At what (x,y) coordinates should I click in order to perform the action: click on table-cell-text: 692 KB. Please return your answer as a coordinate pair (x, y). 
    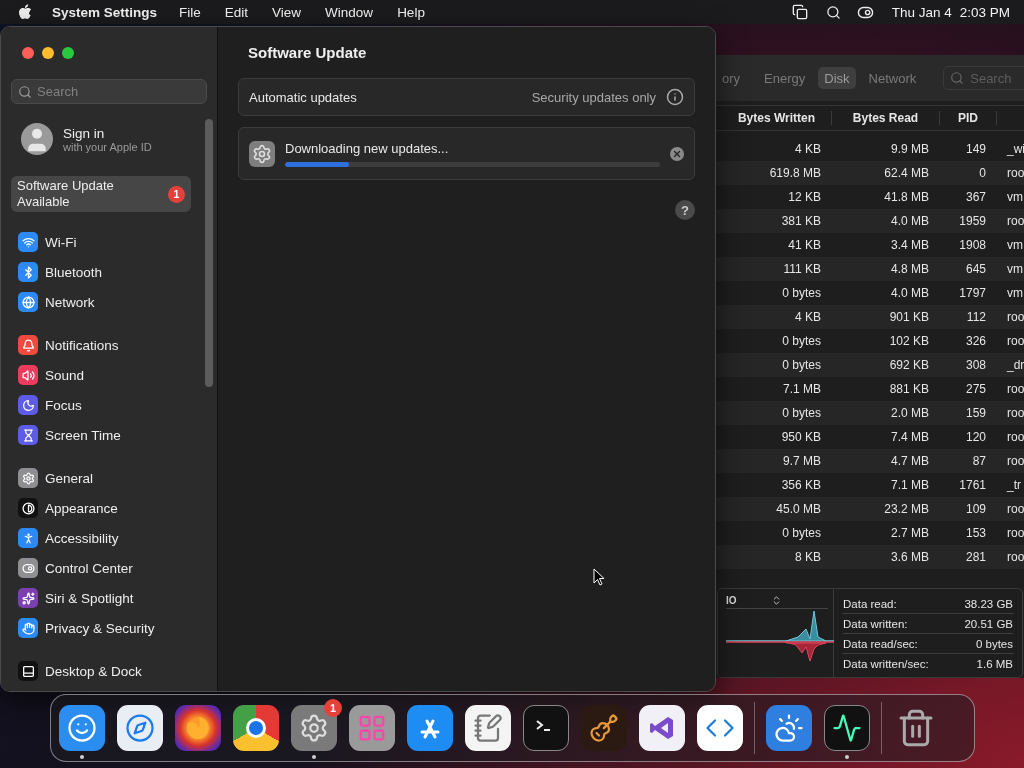
    Looking at the image, I should click on (909, 365).